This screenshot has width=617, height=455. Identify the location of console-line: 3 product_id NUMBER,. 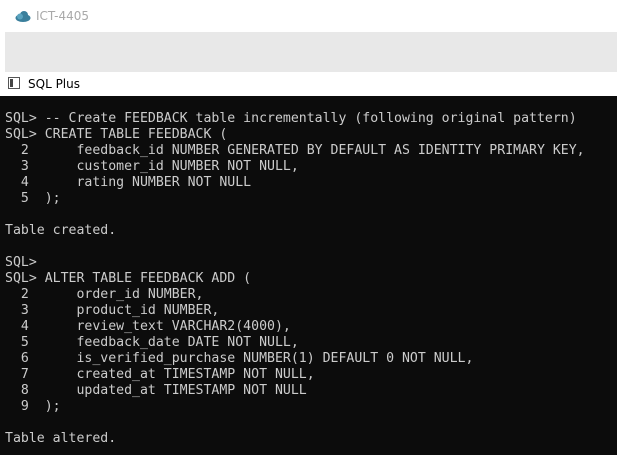
(112, 310).